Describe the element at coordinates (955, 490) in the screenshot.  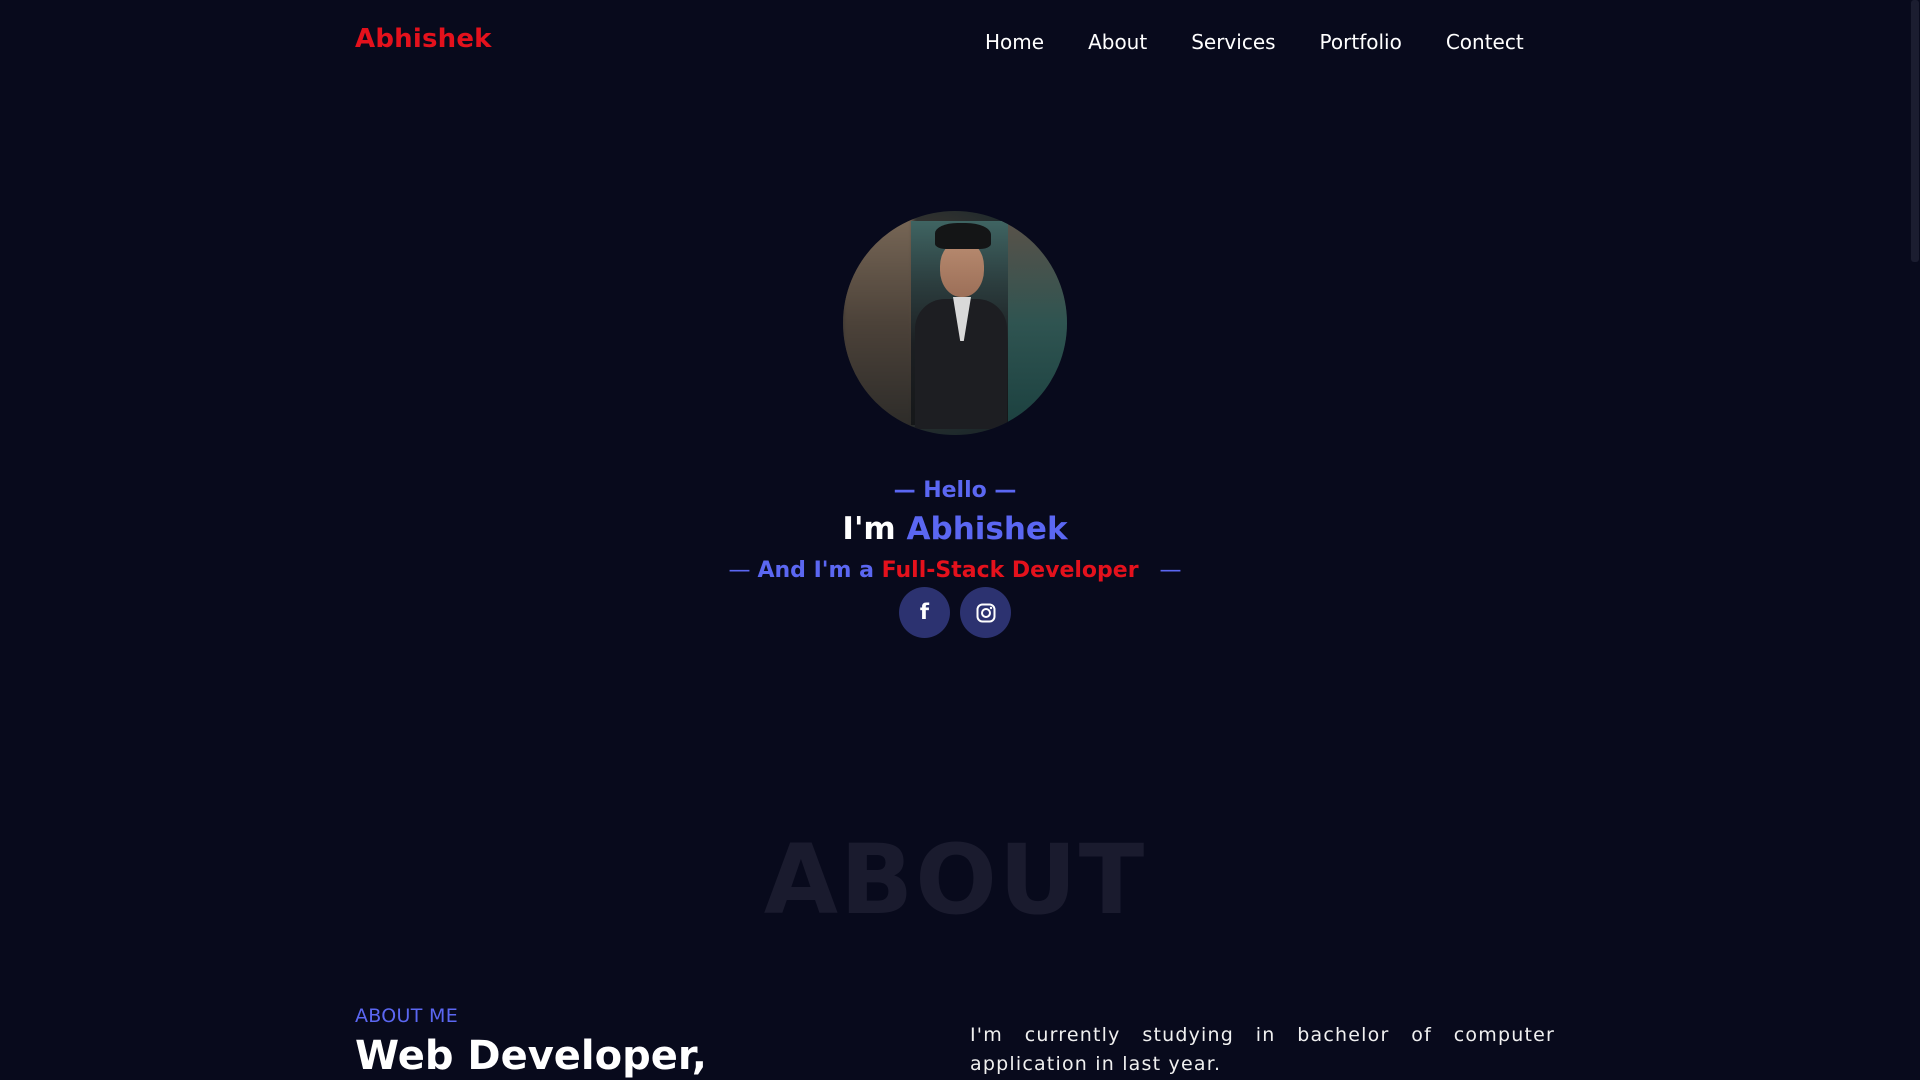
I see `hello-text: — Hello —` at that location.